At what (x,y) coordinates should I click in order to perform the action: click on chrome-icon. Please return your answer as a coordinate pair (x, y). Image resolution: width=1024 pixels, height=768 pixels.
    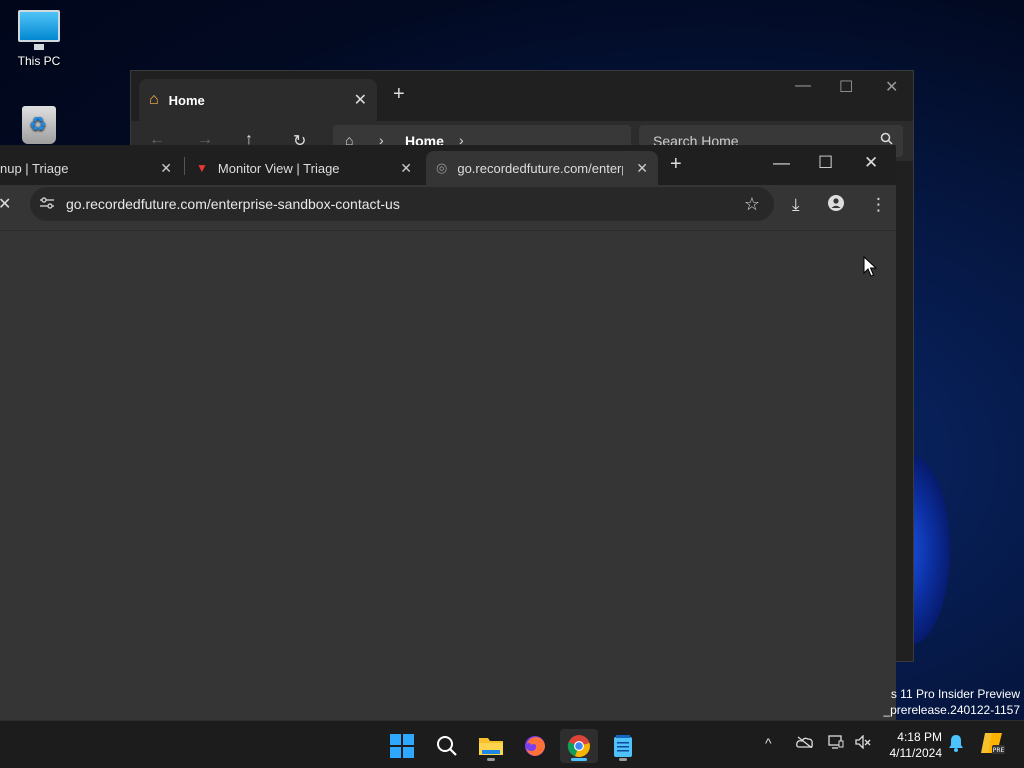
    Looking at the image, I should click on (578, 746).